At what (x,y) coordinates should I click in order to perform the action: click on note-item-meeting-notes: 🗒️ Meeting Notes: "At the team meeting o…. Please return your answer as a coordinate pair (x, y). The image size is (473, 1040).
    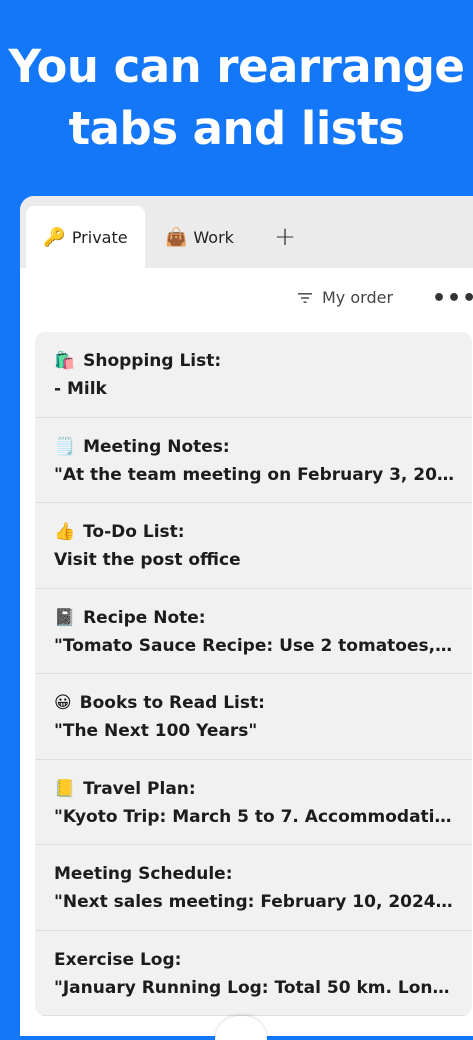
    Looking at the image, I should click on (253, 460).